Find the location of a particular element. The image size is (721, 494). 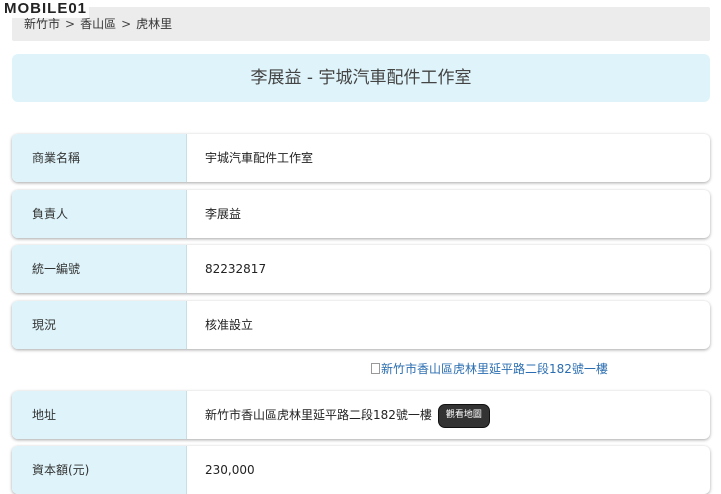

info-row-capital: 資本額(元) 230,000 is located at coordinates (361, 470).